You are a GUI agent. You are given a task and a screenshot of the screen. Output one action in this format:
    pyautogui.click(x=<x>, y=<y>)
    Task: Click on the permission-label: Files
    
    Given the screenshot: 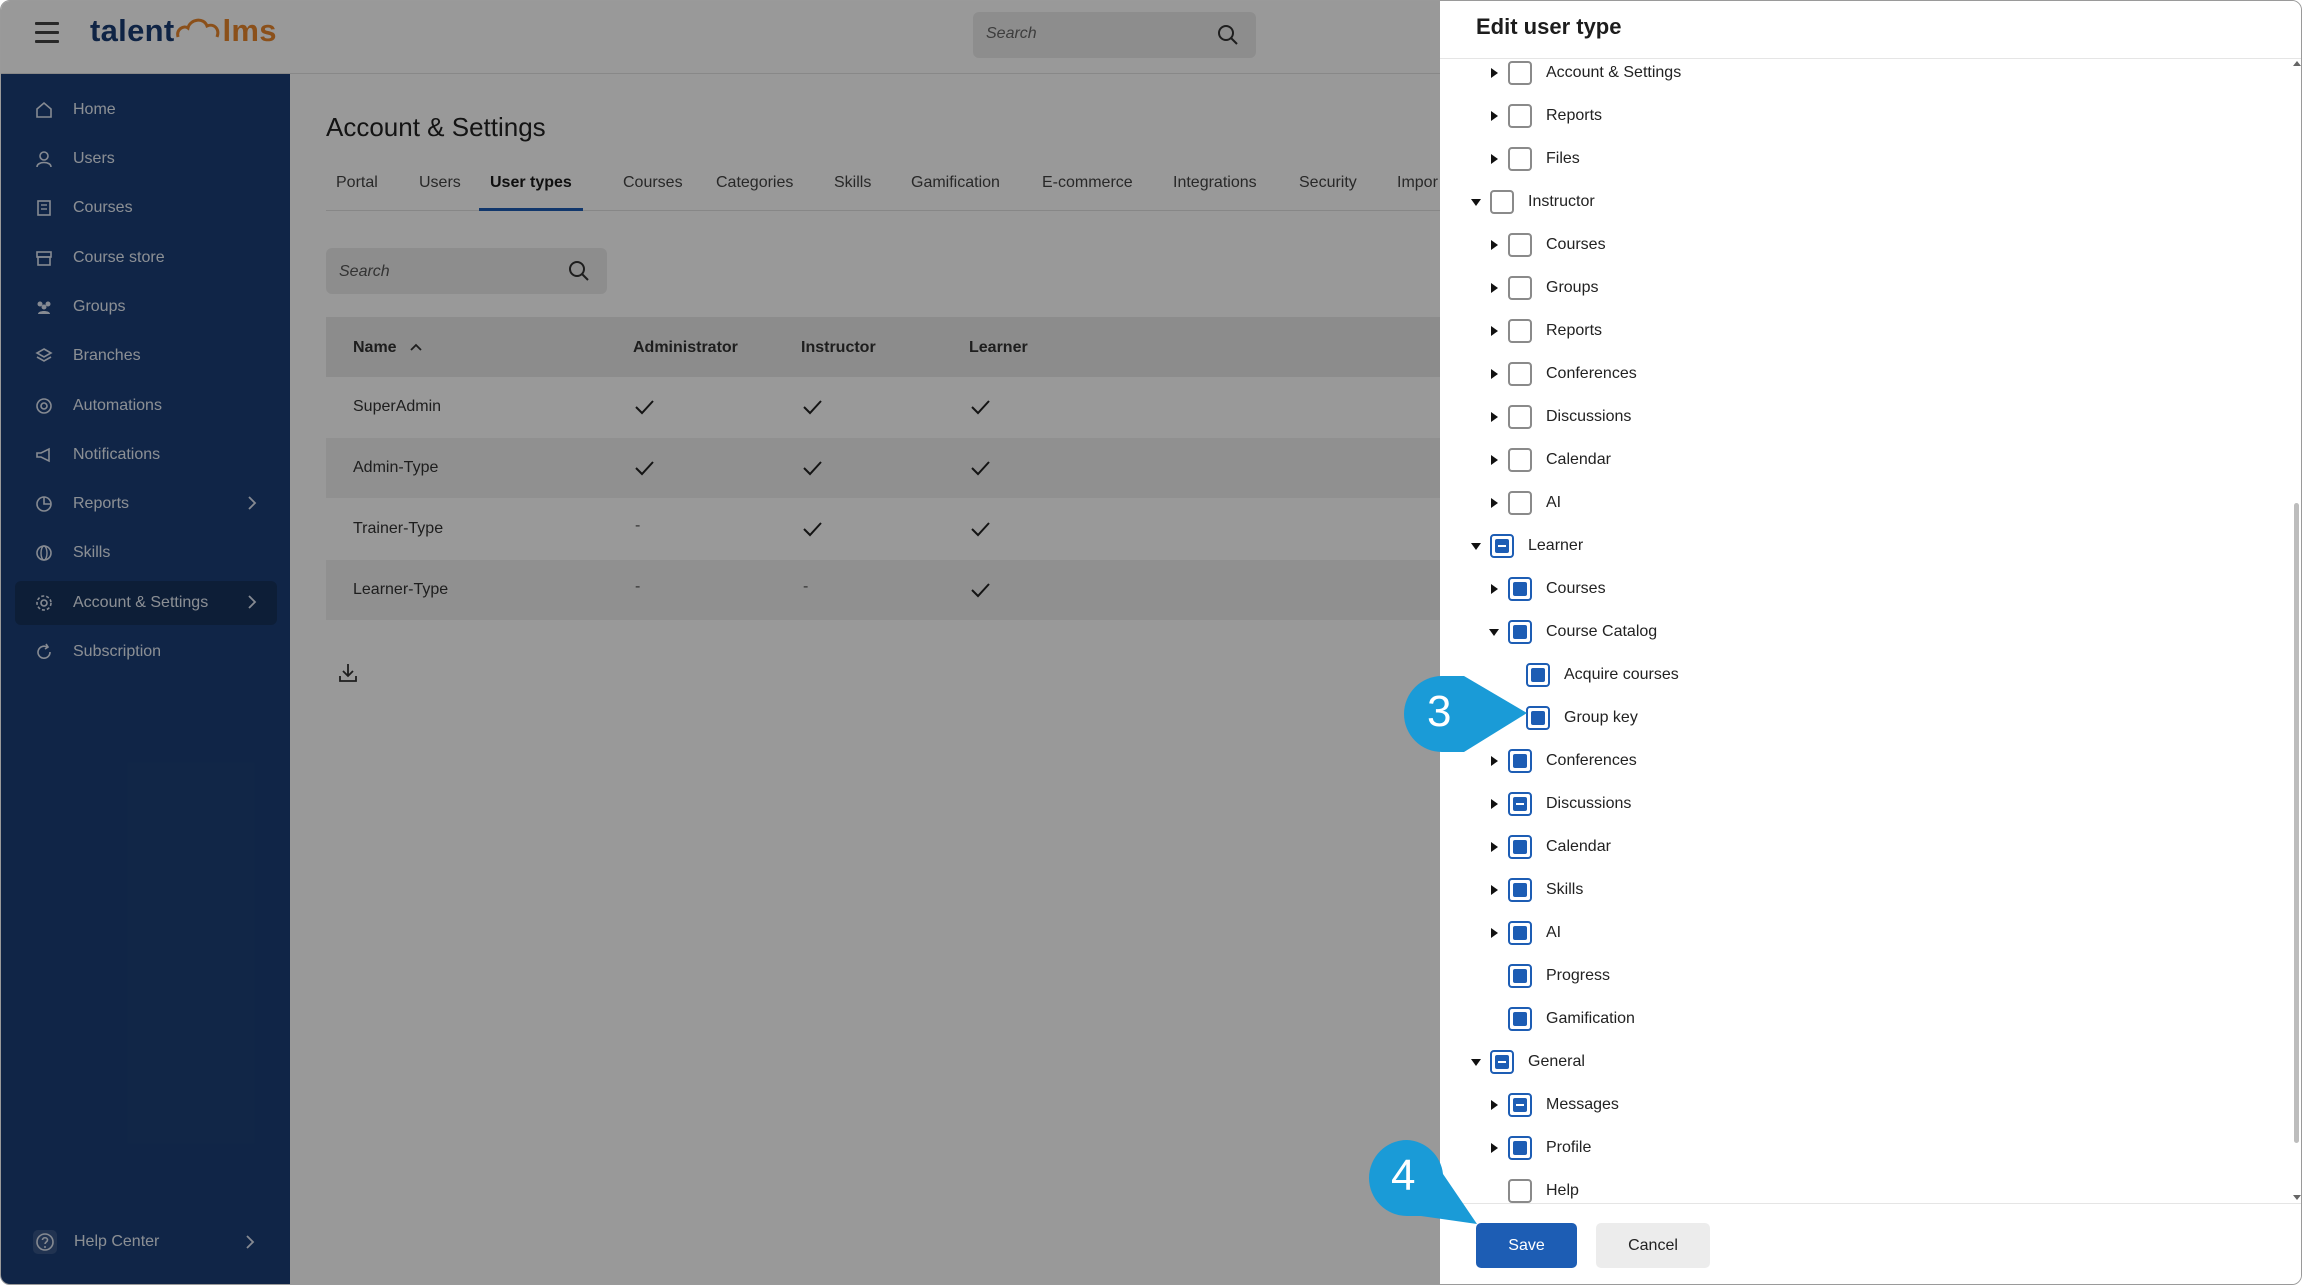 What is the action you would take?
    pyautogui.click(x=1563, y=159)
    